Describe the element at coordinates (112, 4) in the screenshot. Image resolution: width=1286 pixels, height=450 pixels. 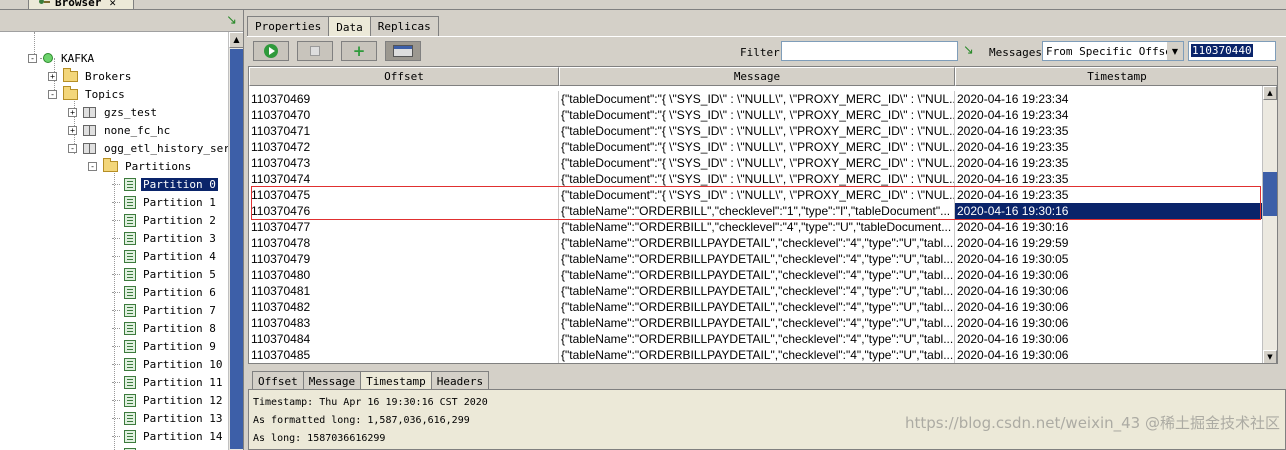
I see `close-icon: ✕` at that location.